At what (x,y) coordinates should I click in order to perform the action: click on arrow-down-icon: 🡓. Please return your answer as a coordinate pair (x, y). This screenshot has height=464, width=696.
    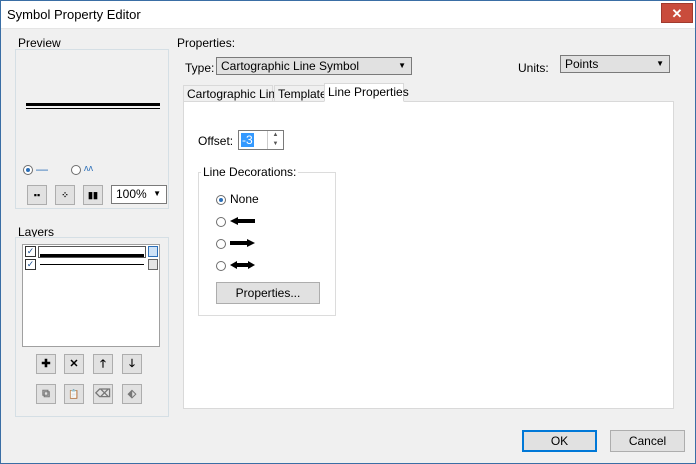
    Looking at the image, I should click on (132, 364).